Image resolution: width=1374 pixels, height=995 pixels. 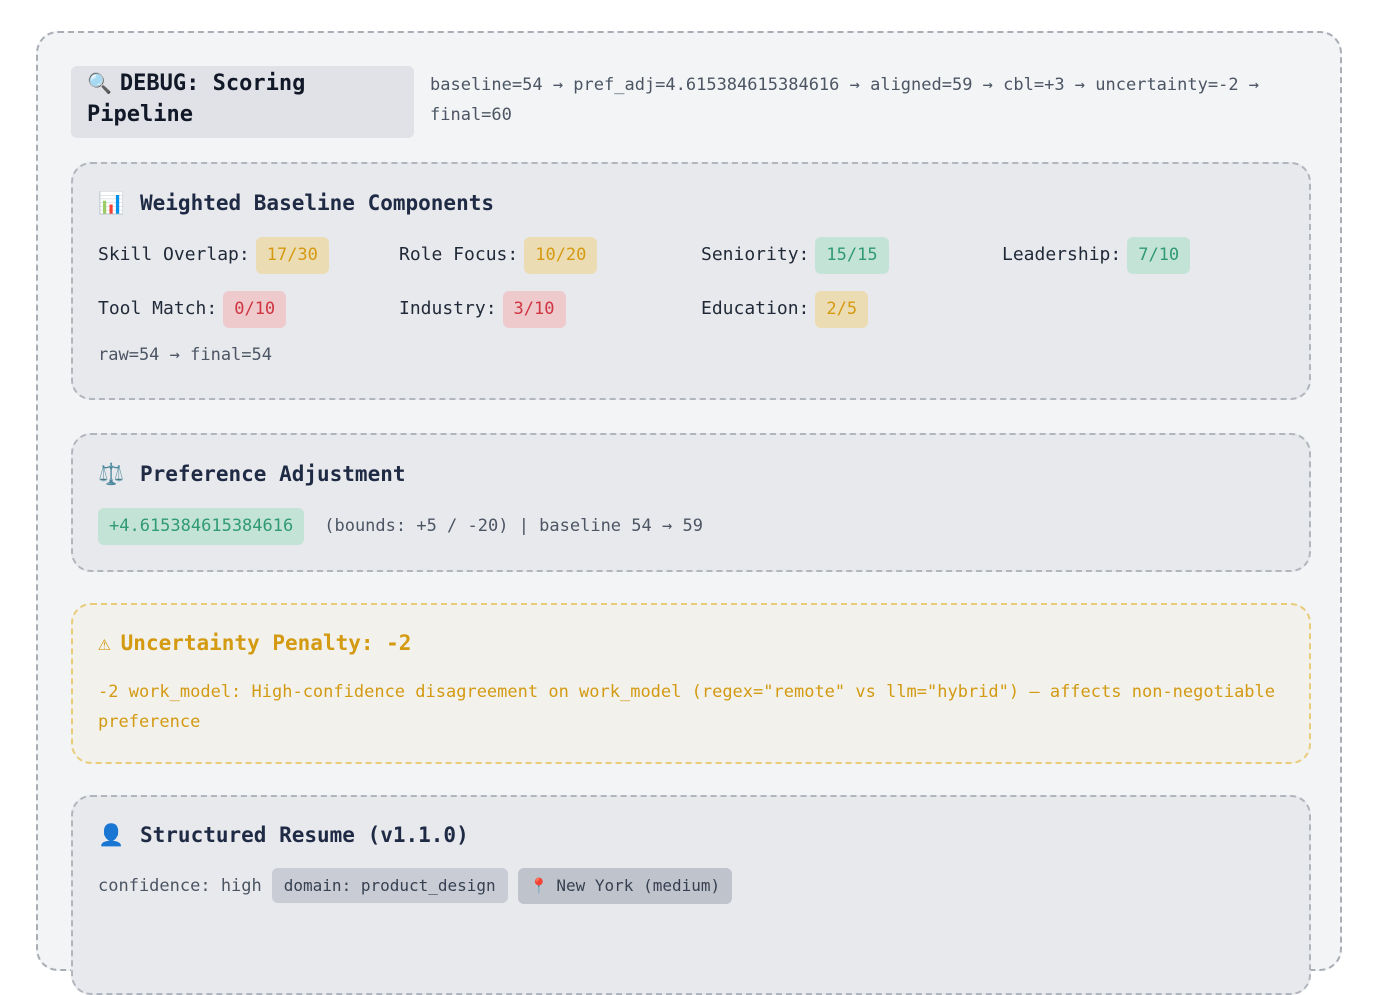 What do you see at coordinates (513, 526) in the screenshot?
I see `preference-detail: (bounds: +5 / -20) | baseline 54 → 59` at bounding box center [513, 526].